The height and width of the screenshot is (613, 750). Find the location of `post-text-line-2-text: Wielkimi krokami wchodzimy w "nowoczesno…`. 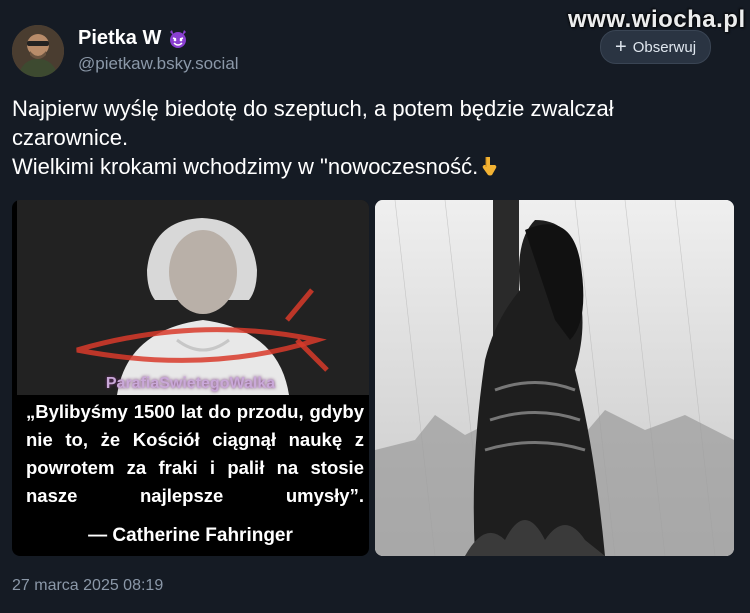

post-text-line-2-text: Wielkimi krokami wchodzimy w "nowoczesno… is located at coordinates (245, 166).